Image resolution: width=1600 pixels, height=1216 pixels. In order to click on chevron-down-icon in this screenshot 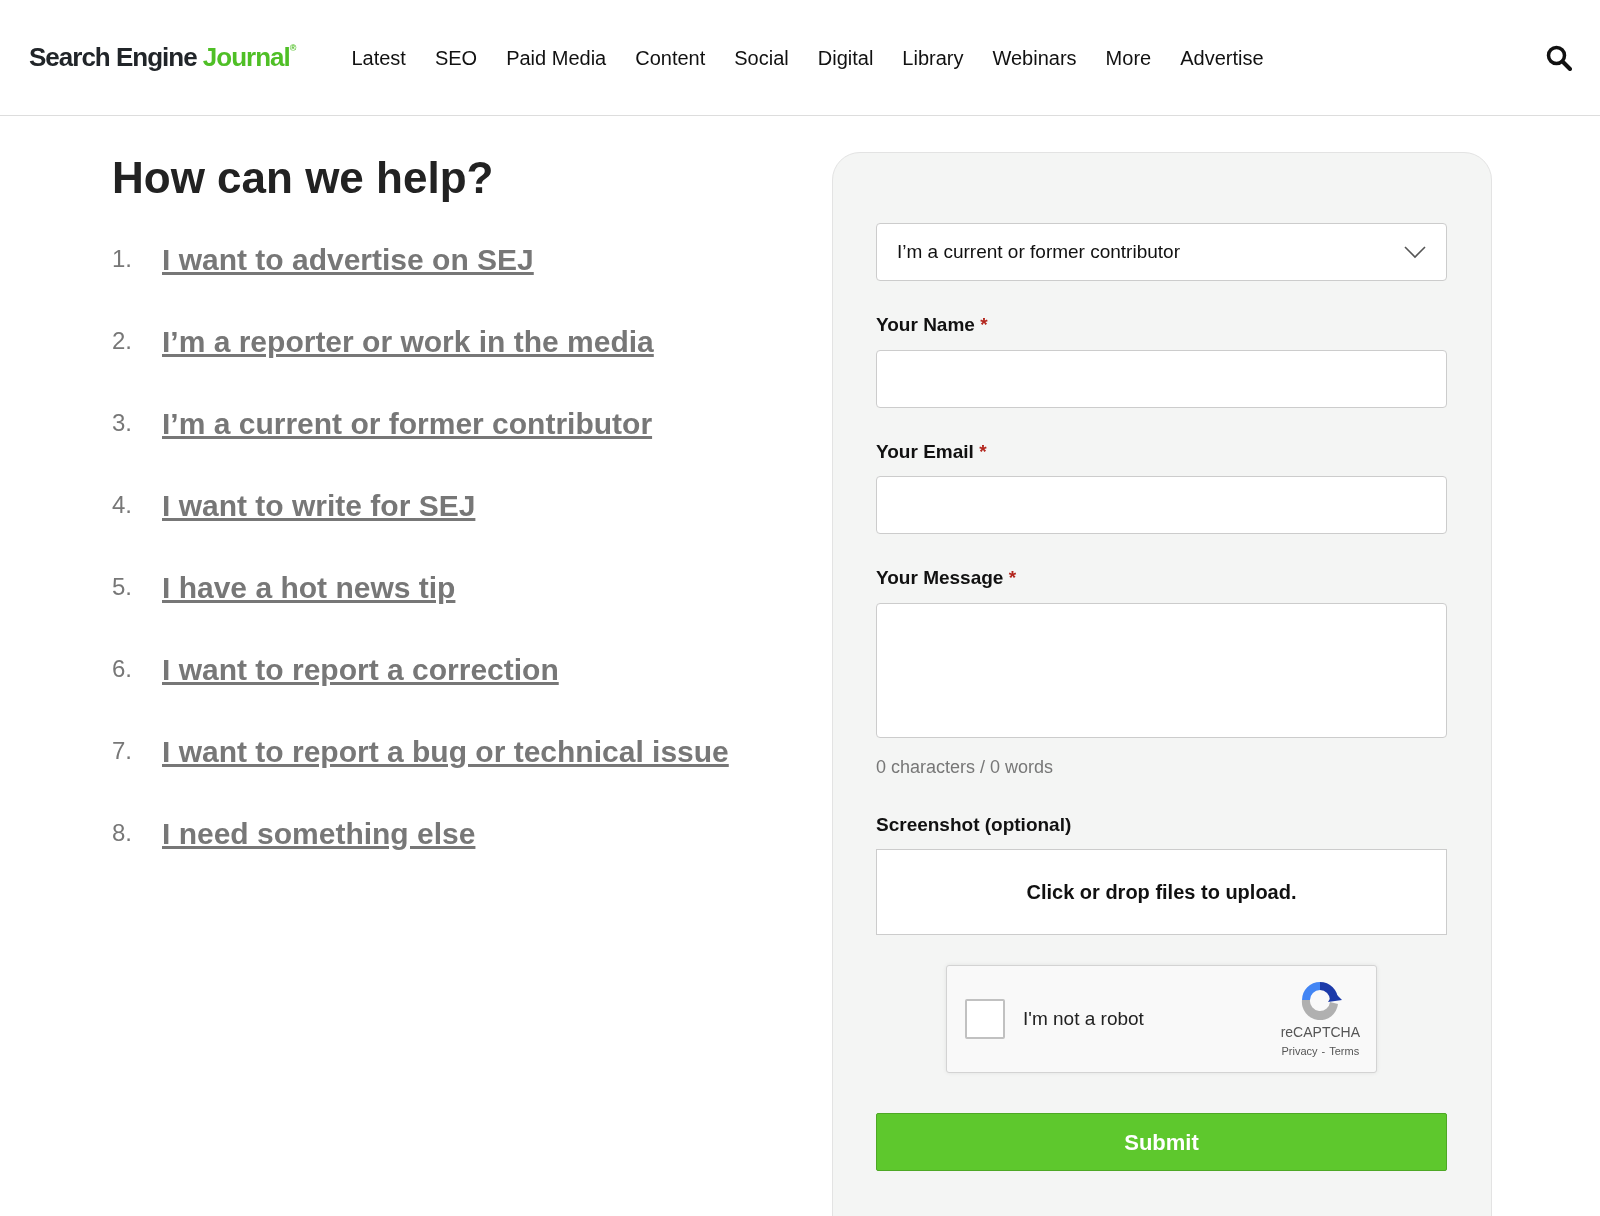, I will do `click(1415, 252)`.